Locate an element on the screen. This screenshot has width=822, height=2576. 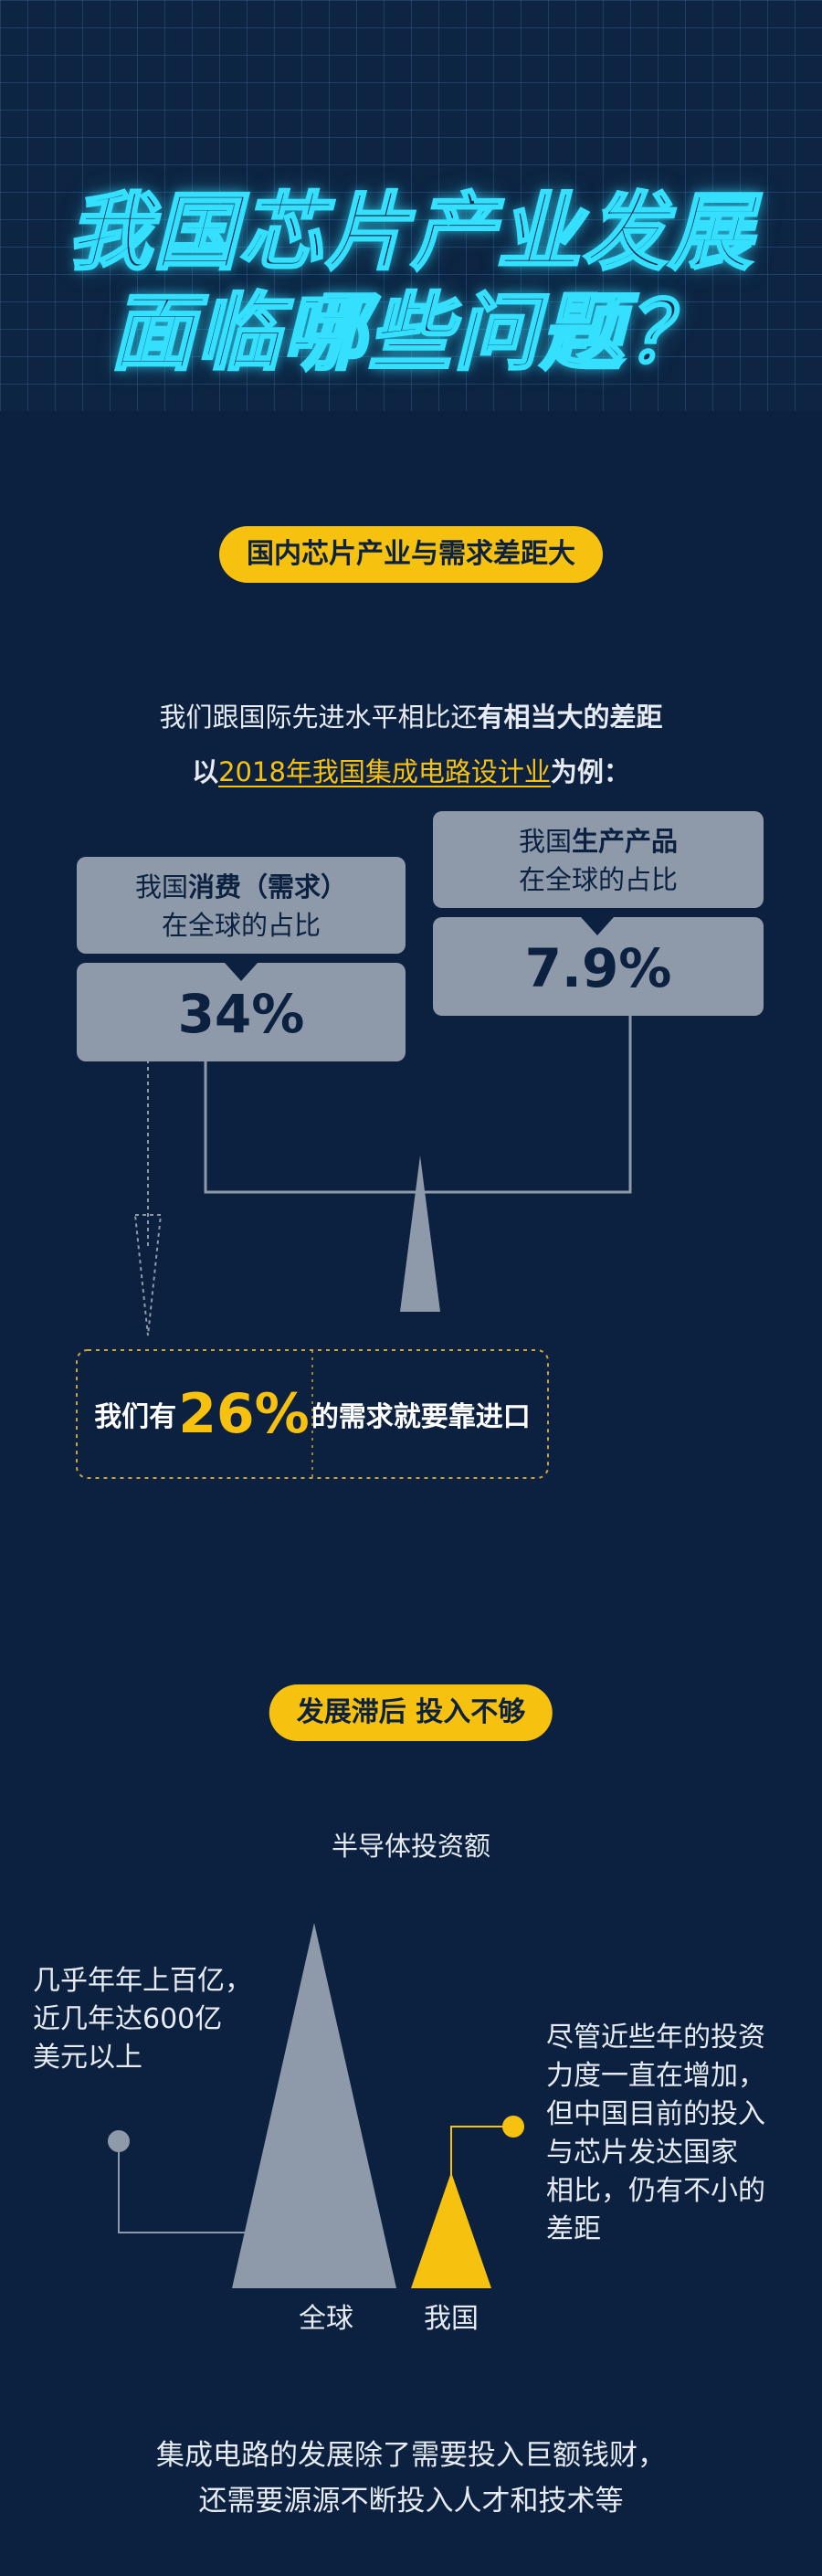
china-note-line: 相比，仍有不小的 is located at coordinates (655, 2191).